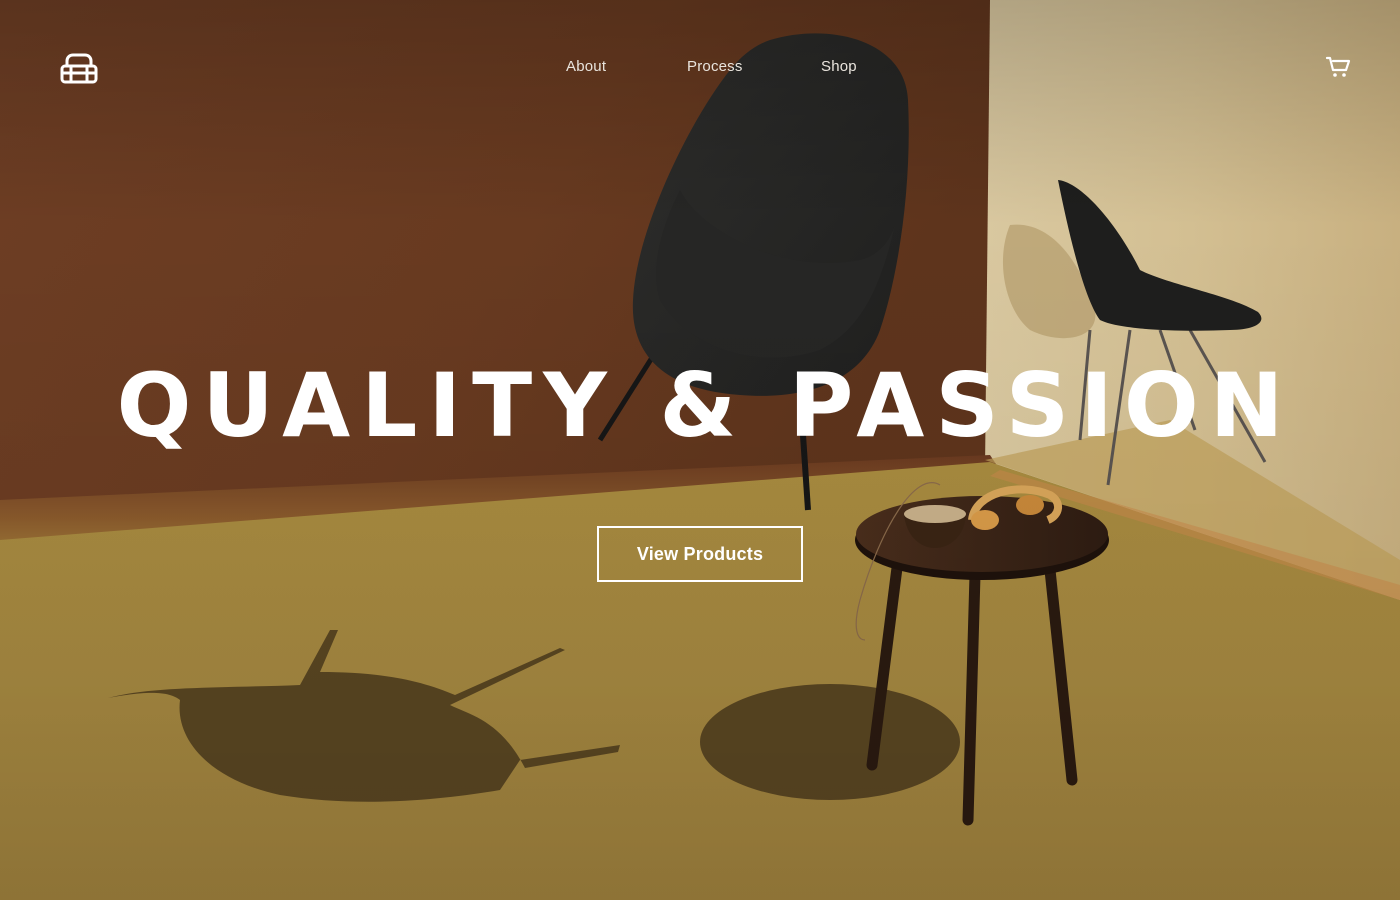 Image resolution: width=1400 pixels, height=900 pixels. What do you see at coordinates (1338, 67) in the screenshot?
I see `cart-icon` at bounding box center [1338, 67].